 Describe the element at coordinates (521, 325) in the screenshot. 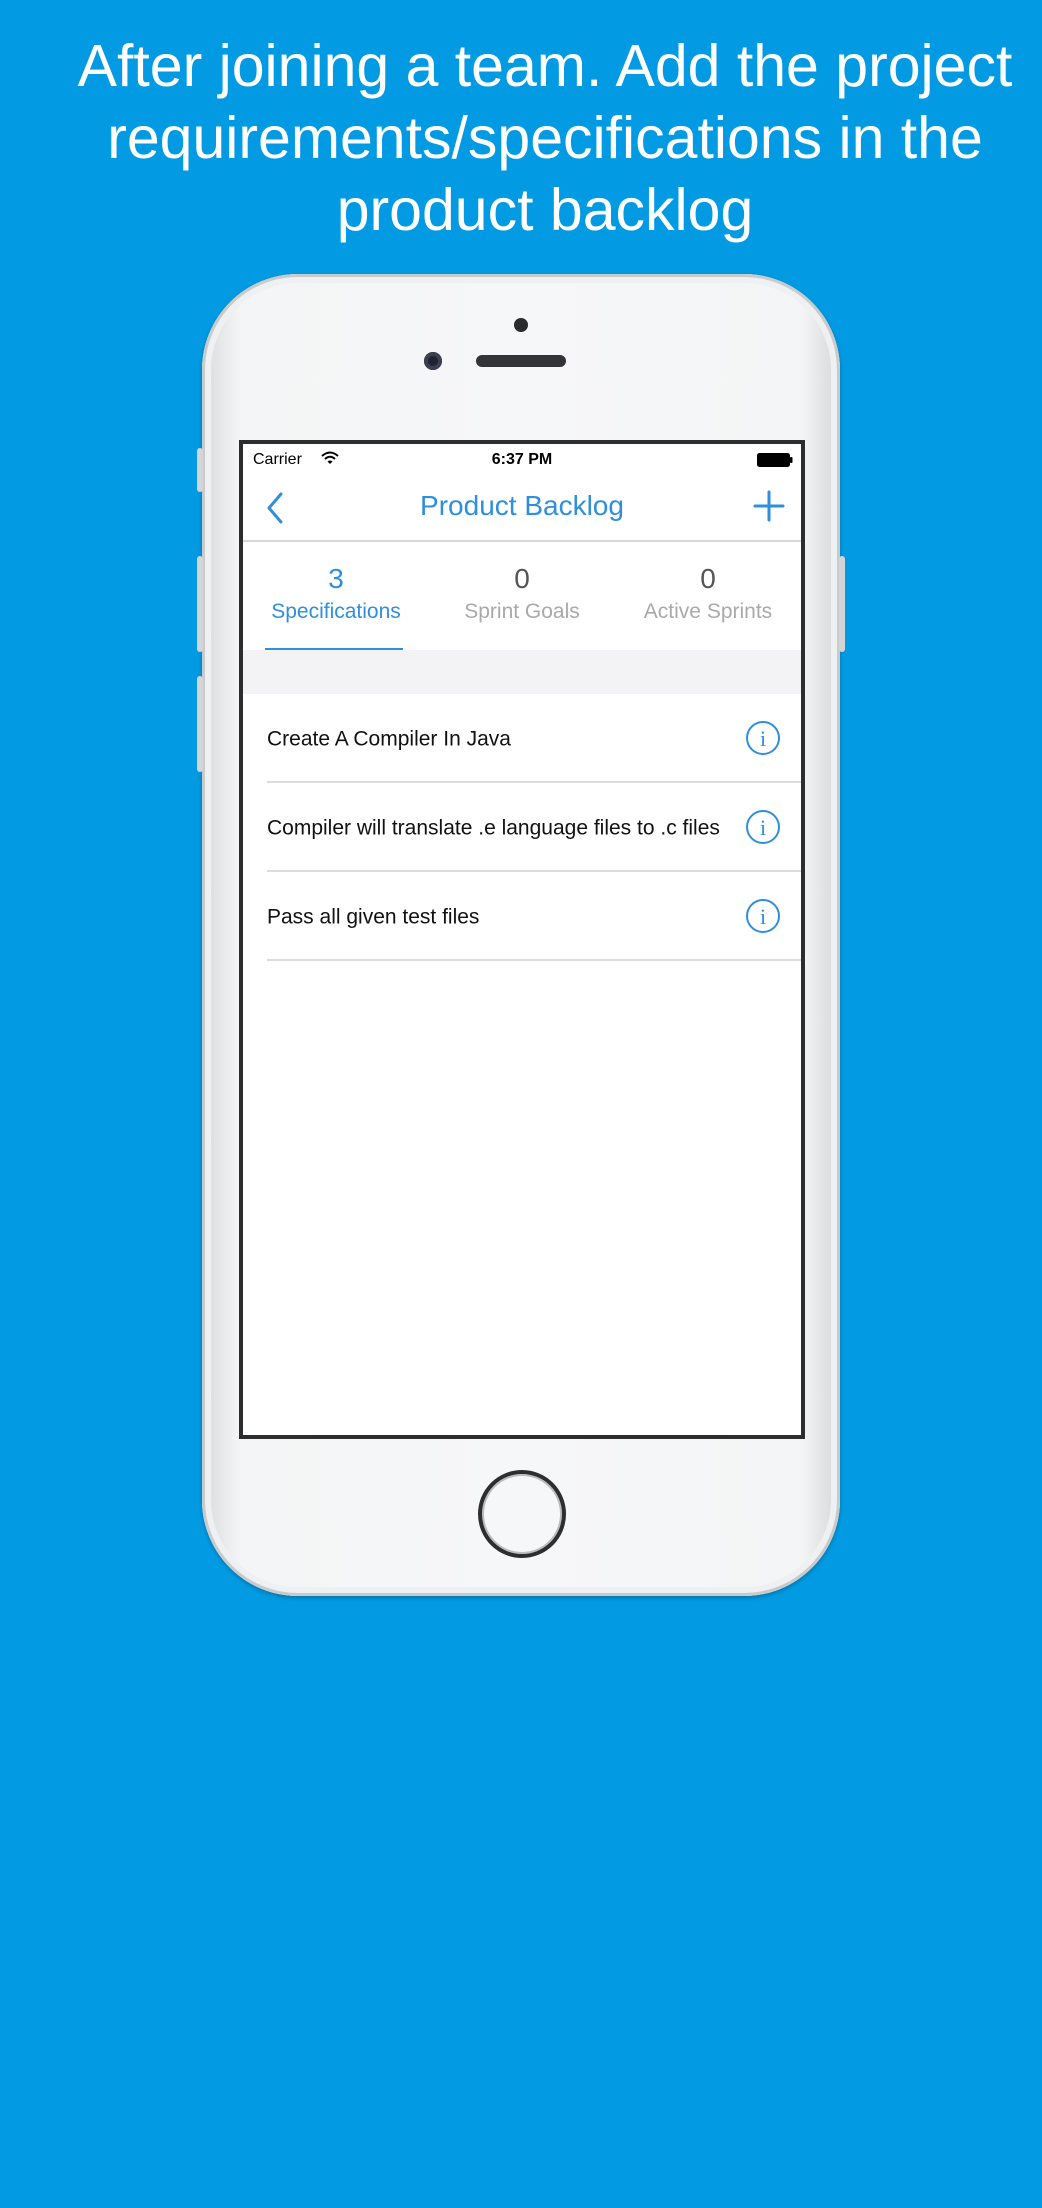

I see `proximity-sensor` at that location.